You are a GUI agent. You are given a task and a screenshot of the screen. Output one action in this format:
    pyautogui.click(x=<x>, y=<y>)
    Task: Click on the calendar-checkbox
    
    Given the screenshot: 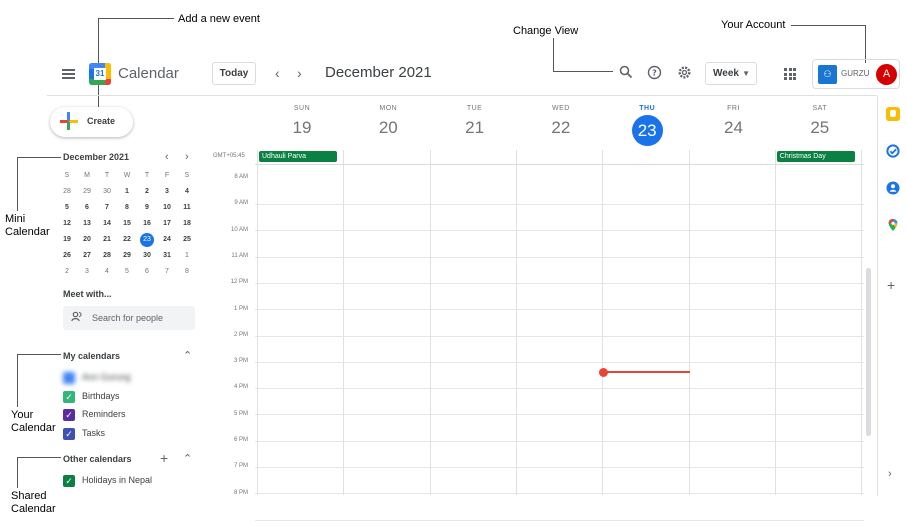 What is the action you would take?
    pyautogui.click(x=69, y=378)
    